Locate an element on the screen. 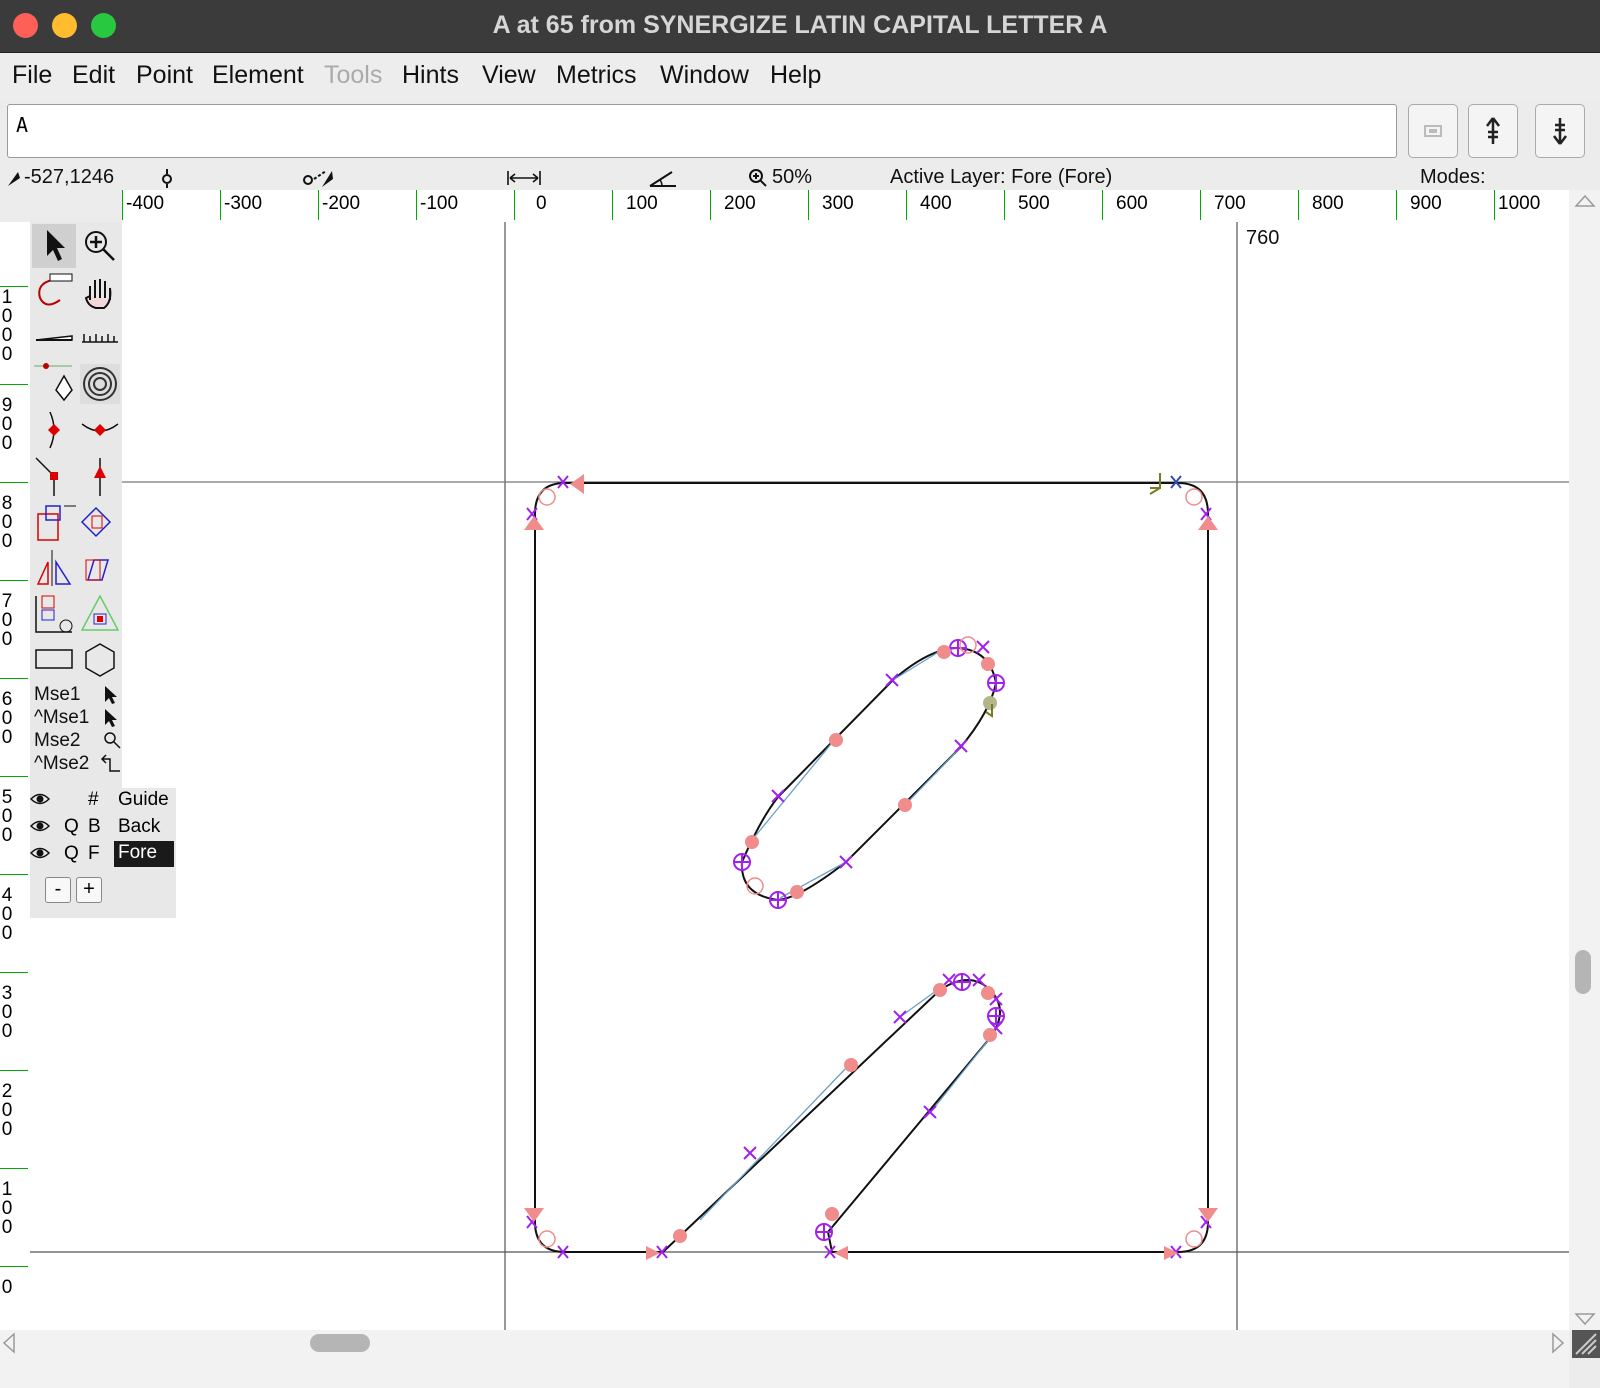  menu-view: View is located at coordinates (509, 75).